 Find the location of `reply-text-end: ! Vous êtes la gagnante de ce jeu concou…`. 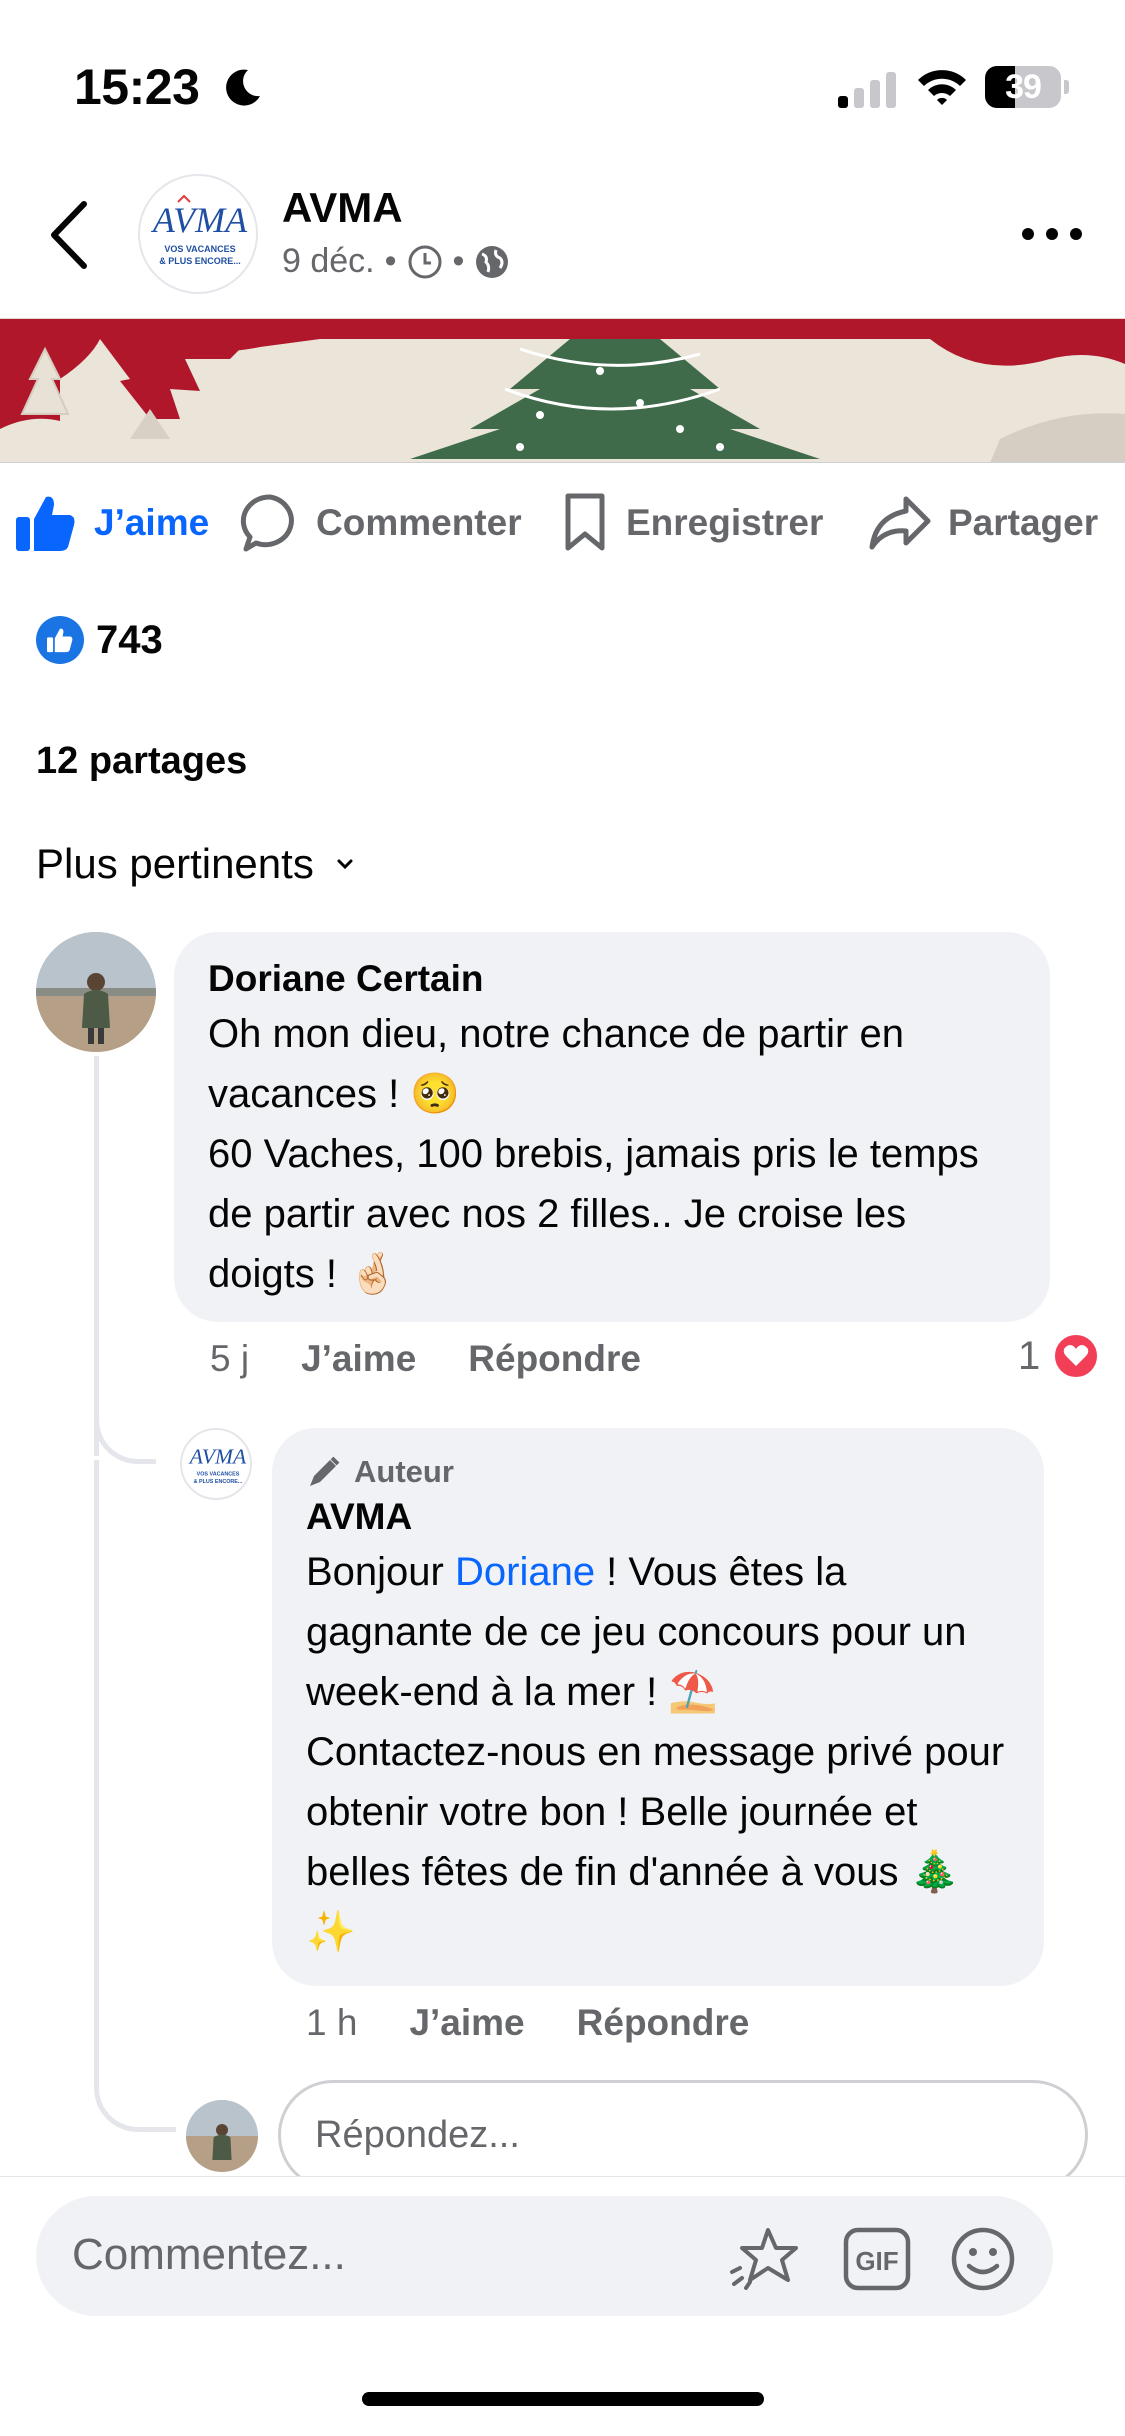

reply-text-end: ! Vous êtes la gagnante de ce jeu concou… is located at coordinates (655, 1752).